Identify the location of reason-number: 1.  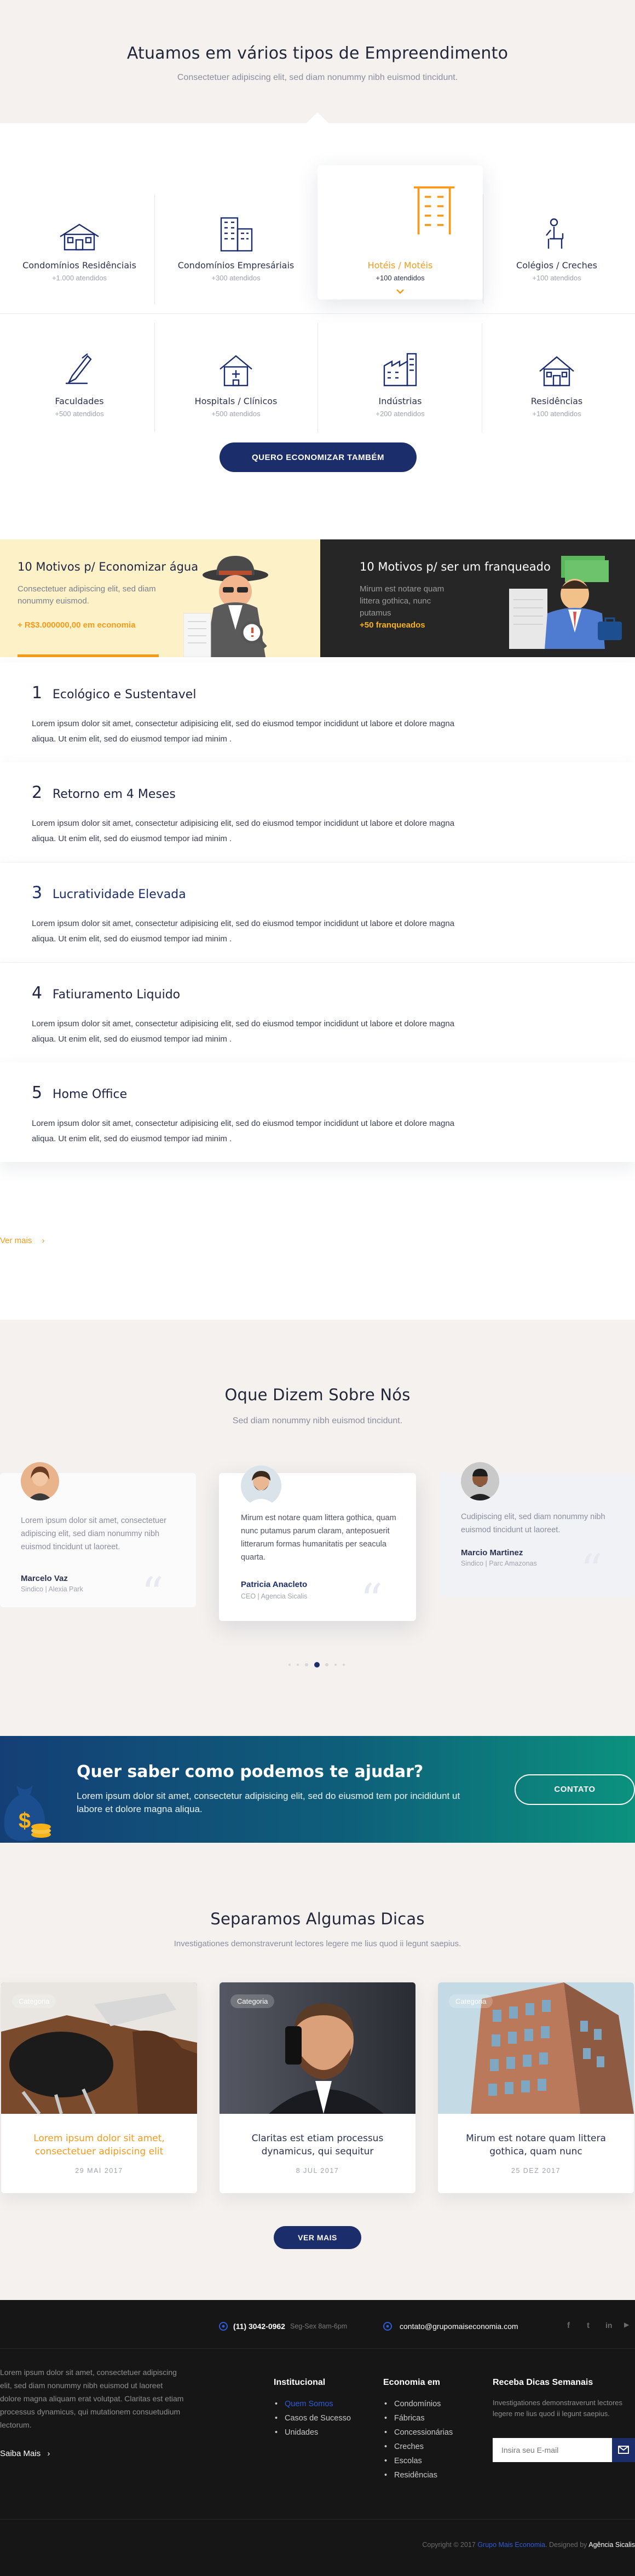
(37, 693).